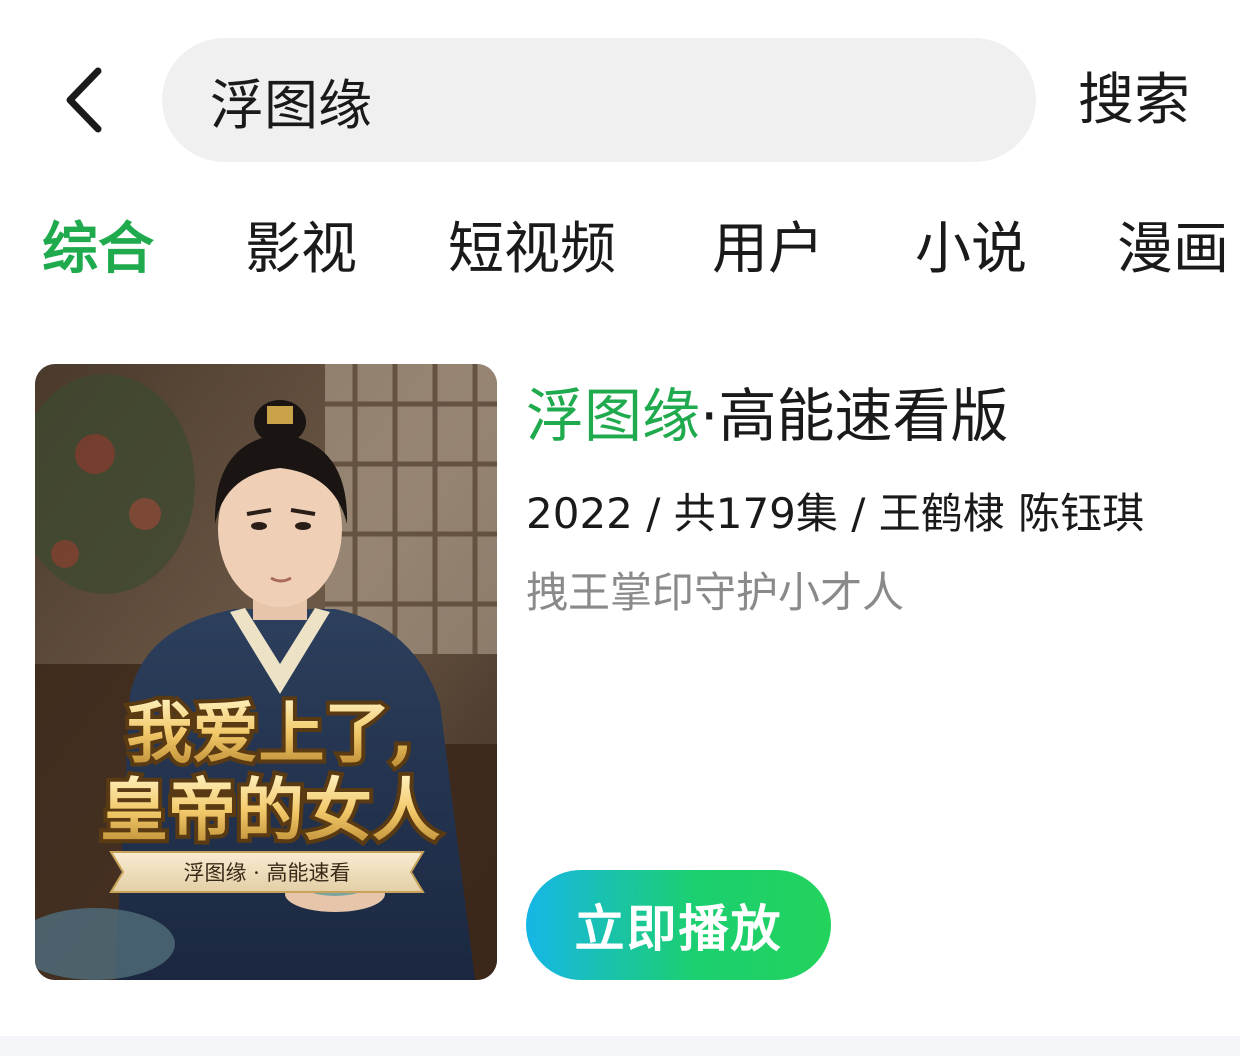  Describe the element at coordinates (1134, 101) in the screenshot. I see `search-button: 搜索` at that location.